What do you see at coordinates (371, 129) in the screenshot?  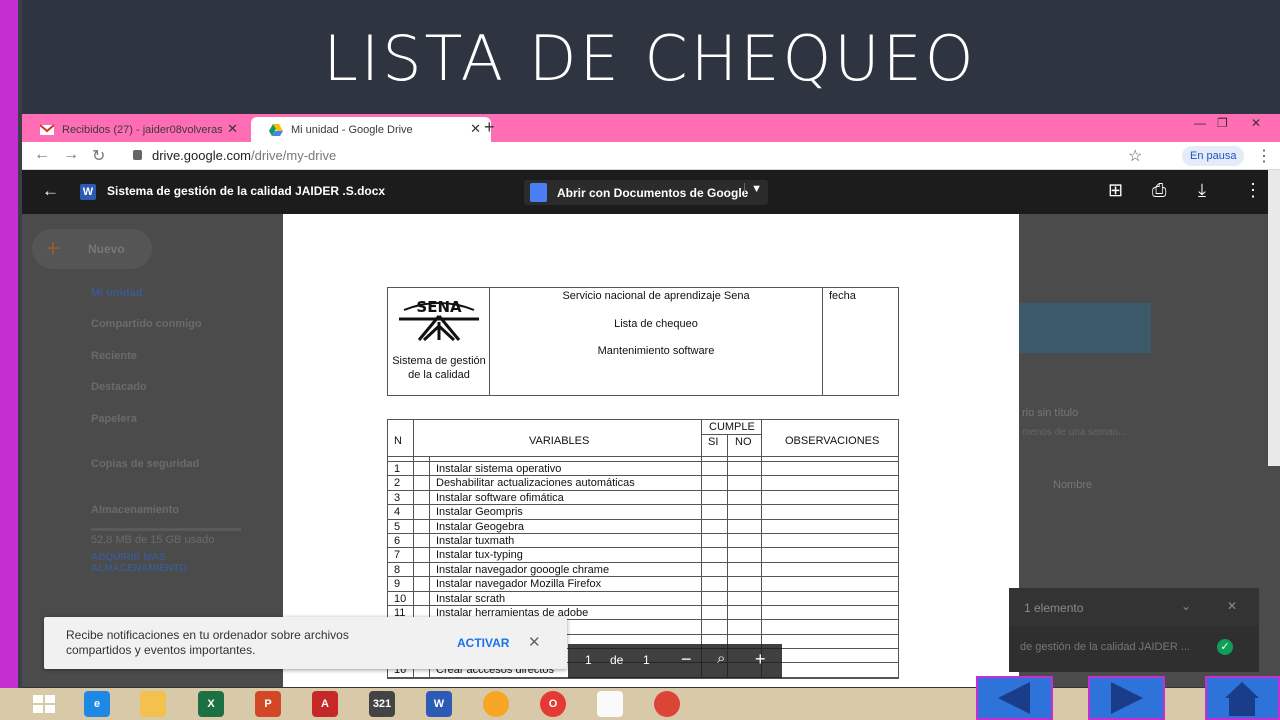 I see `tab-drive: Mi unidad - Google Drive ✕` at bounding box center [371, 129].